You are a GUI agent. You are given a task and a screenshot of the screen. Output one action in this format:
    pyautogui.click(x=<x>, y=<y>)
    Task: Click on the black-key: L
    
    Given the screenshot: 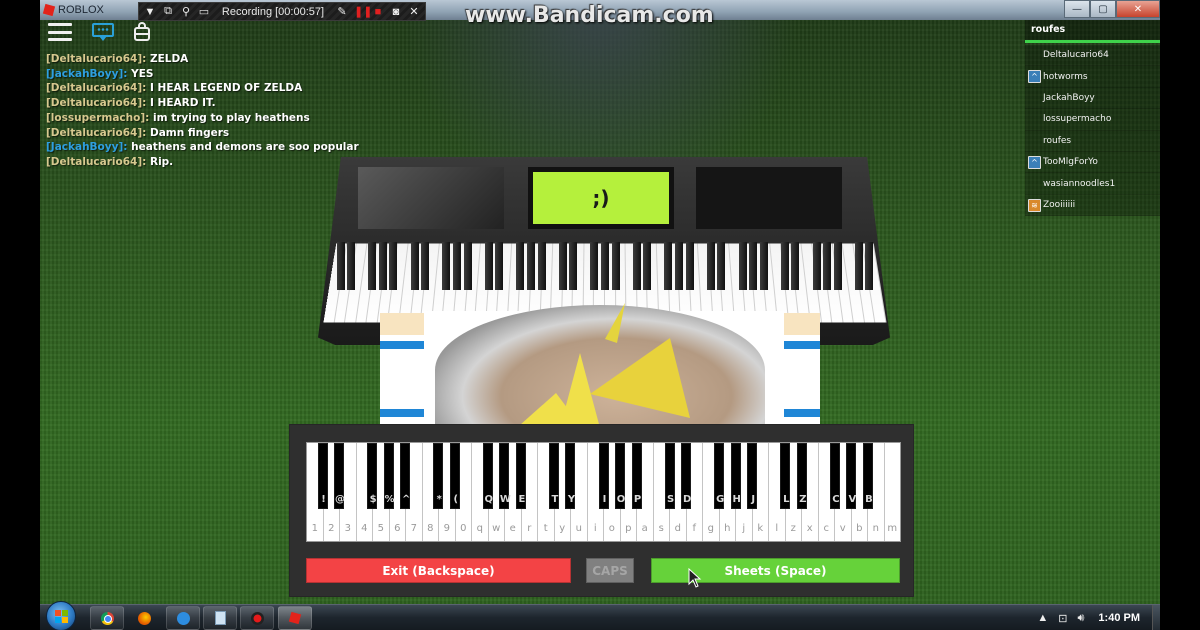 What is the action you would take?
    pyautogui.click(x=785, y=476)
    